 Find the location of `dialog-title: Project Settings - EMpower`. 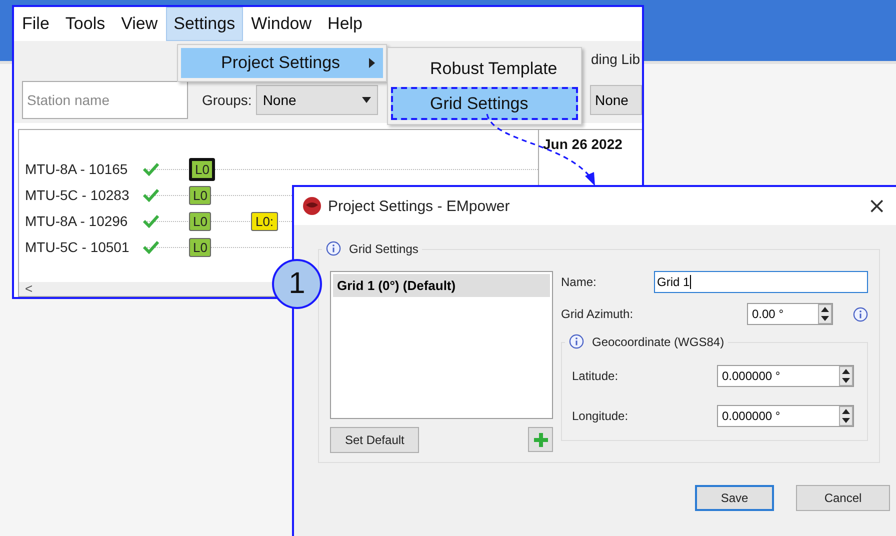

dialog-title: Project Settings - EMpower is located at coordinates (419, 206).